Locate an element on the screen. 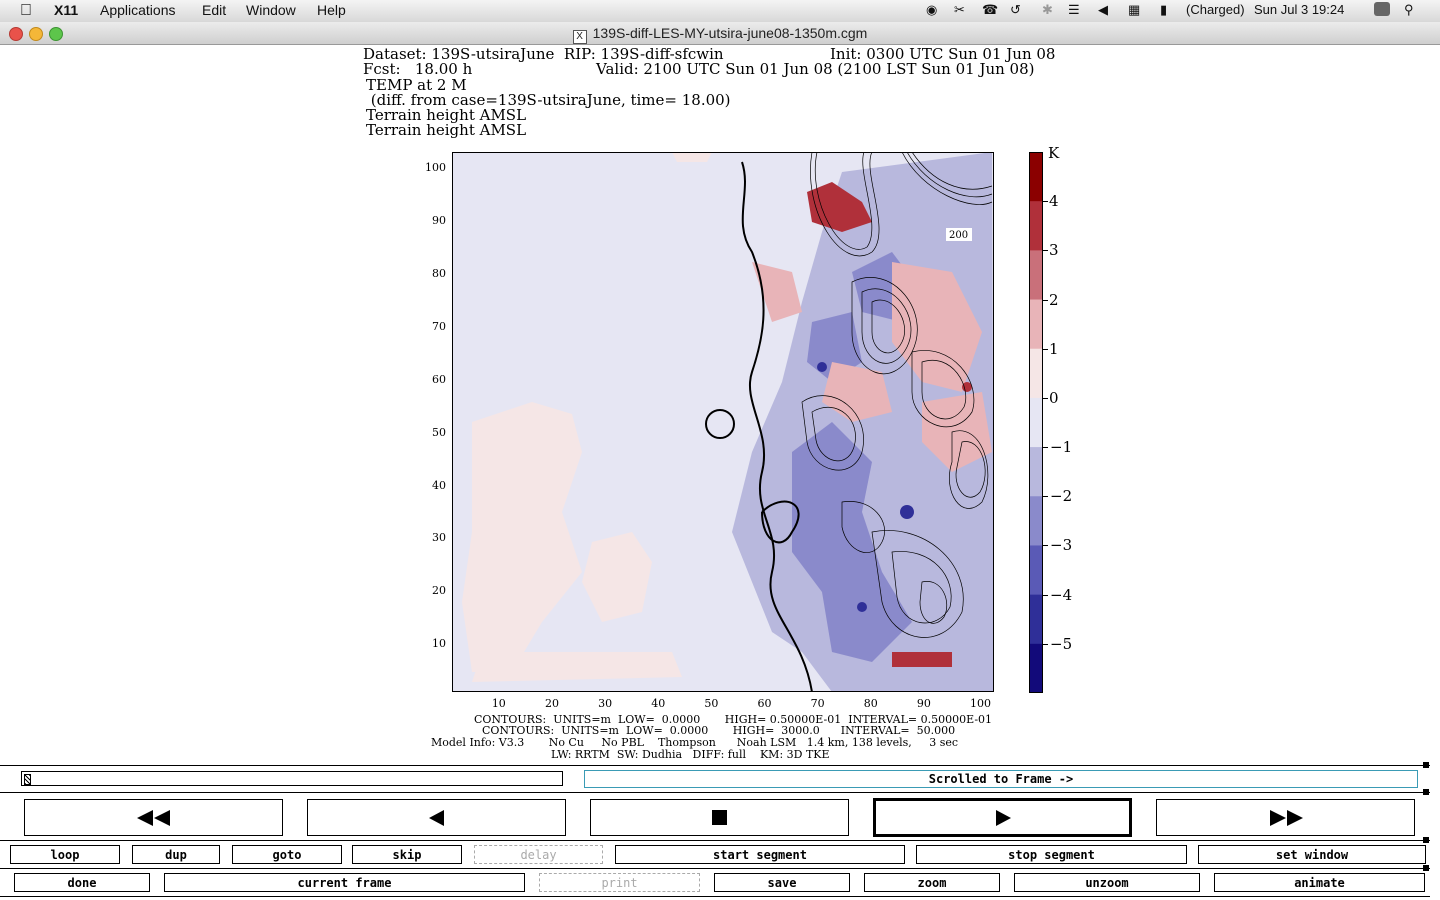 Image resolution: width=1440 pixels, height=900 pixels. x-tick-label: 50 is located at coordinates (711, 703).